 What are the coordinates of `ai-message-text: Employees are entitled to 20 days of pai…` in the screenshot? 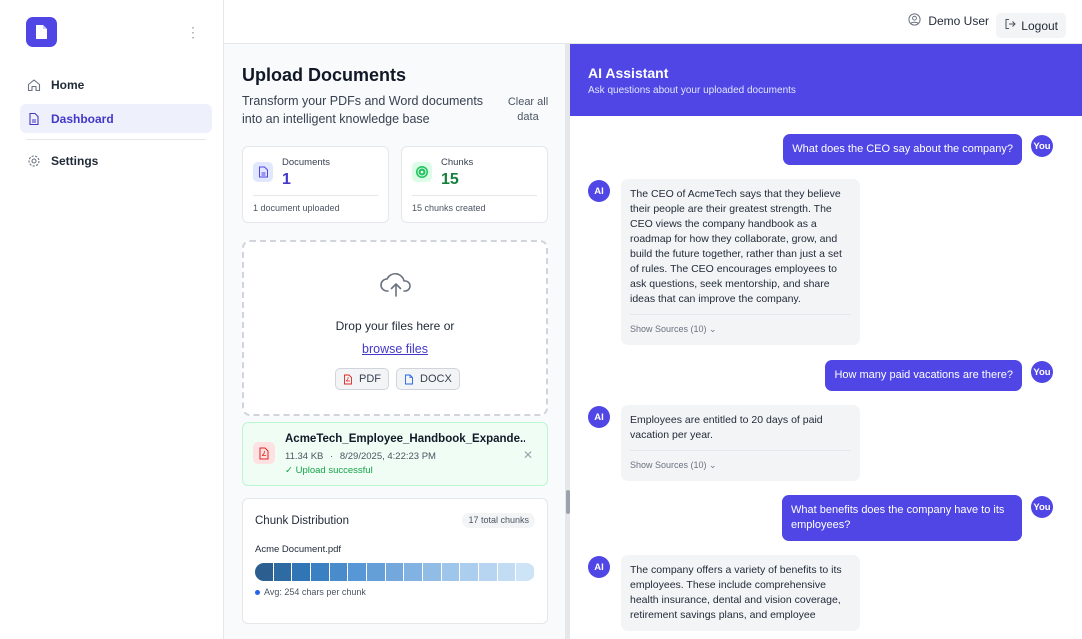 It's located at (726, 427).